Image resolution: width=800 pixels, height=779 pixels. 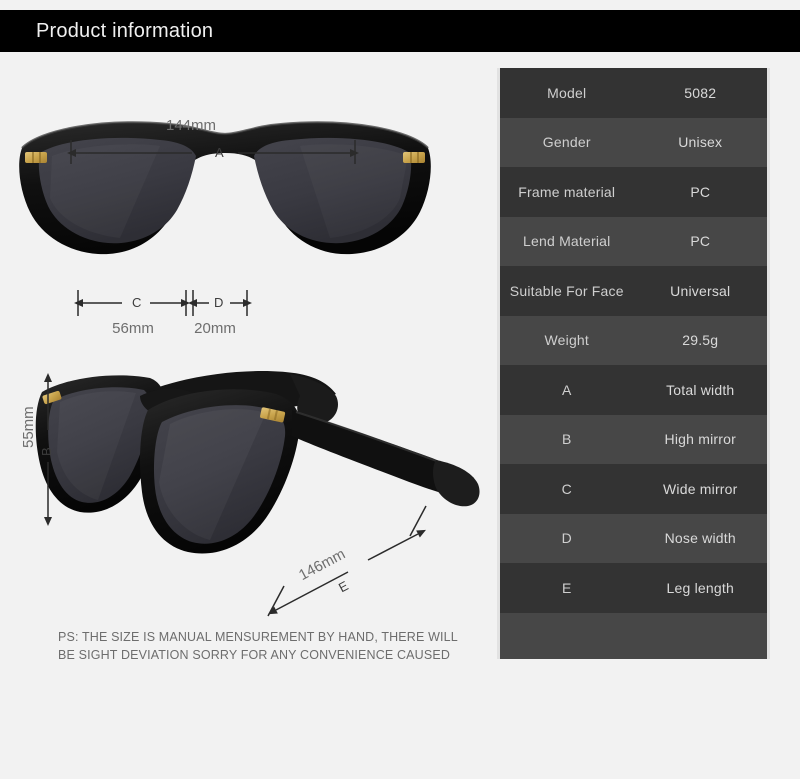 What do you see at coordinates (257, 462) in the screenshot?
I see `angled-view-sunglasses-illustration` at bounding box center [257, 462].